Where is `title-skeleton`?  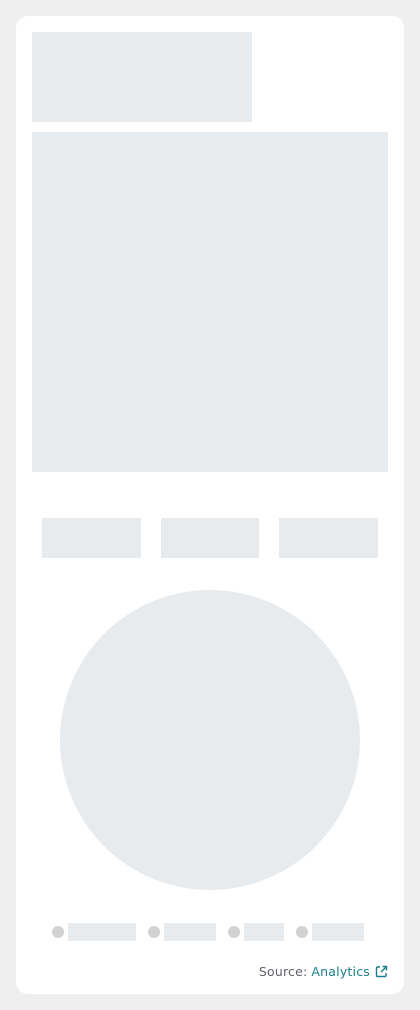
title-skeleton is located at coordinates (142, 77).